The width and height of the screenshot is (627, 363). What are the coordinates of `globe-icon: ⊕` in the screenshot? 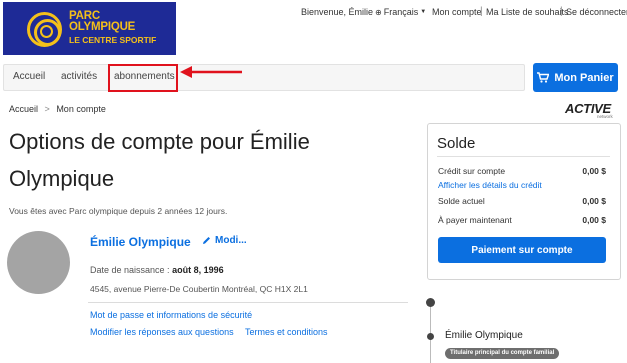 It's located at (378, 12).